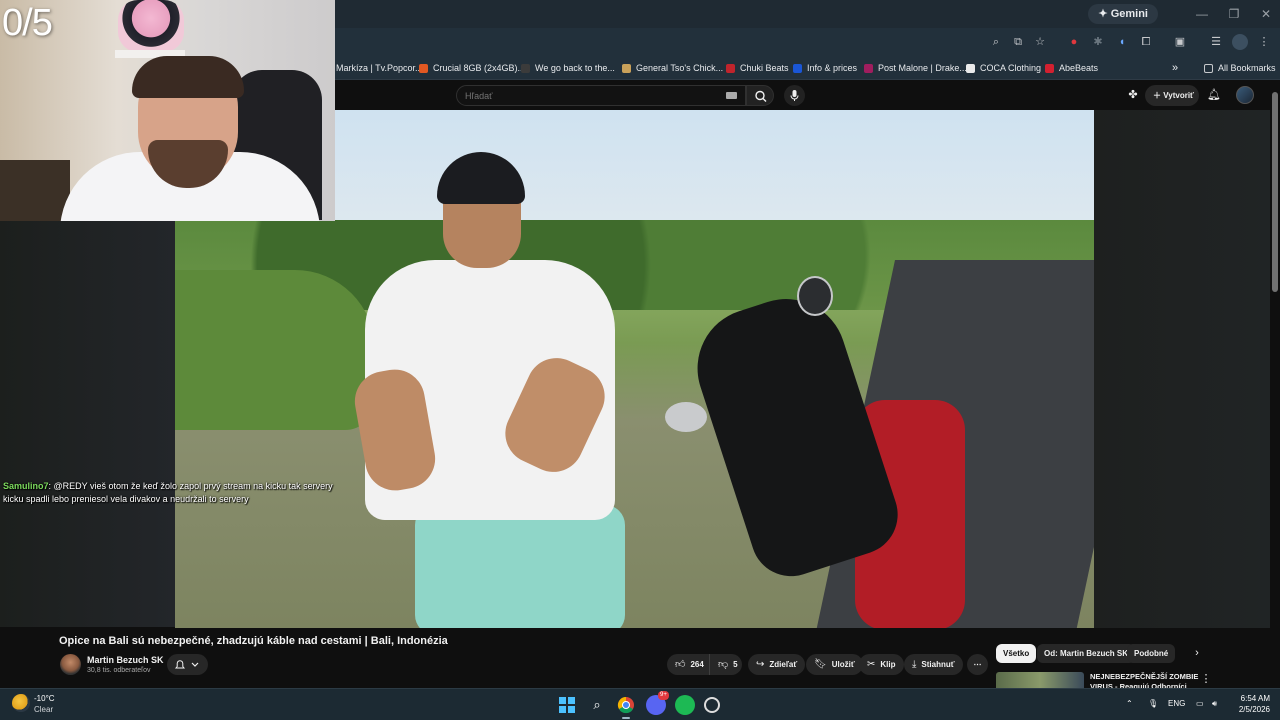  What do you see at coordinates (1016, 653) in the screenshot?
I see `chip-all: Všetko` at bounding box center [1016, 653].